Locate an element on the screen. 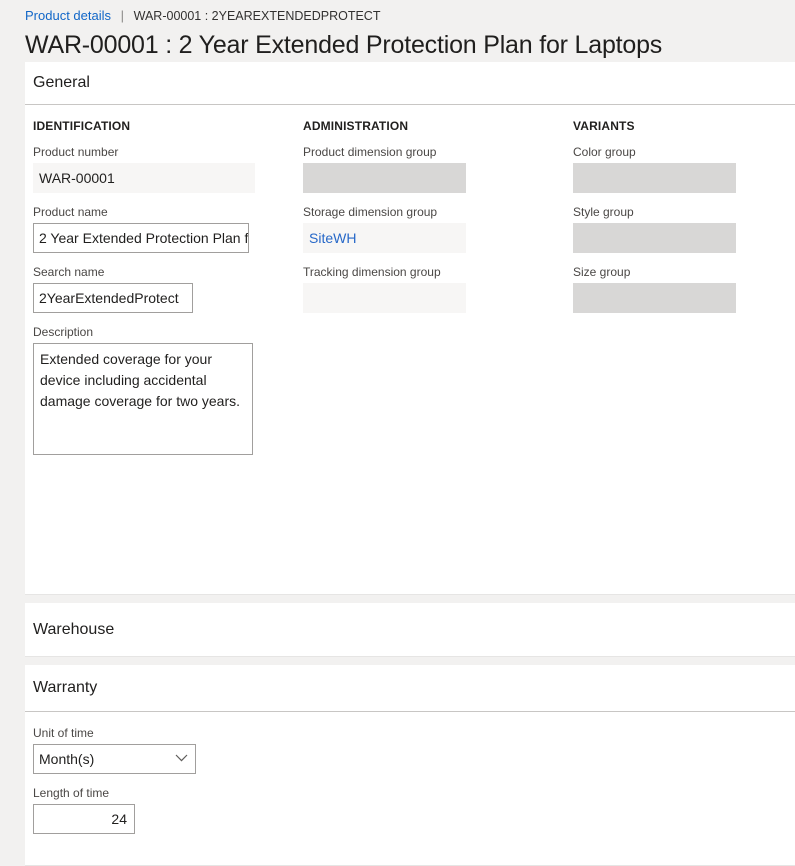  section-warehouse: Warehouse is located at coordinates (410, 630).